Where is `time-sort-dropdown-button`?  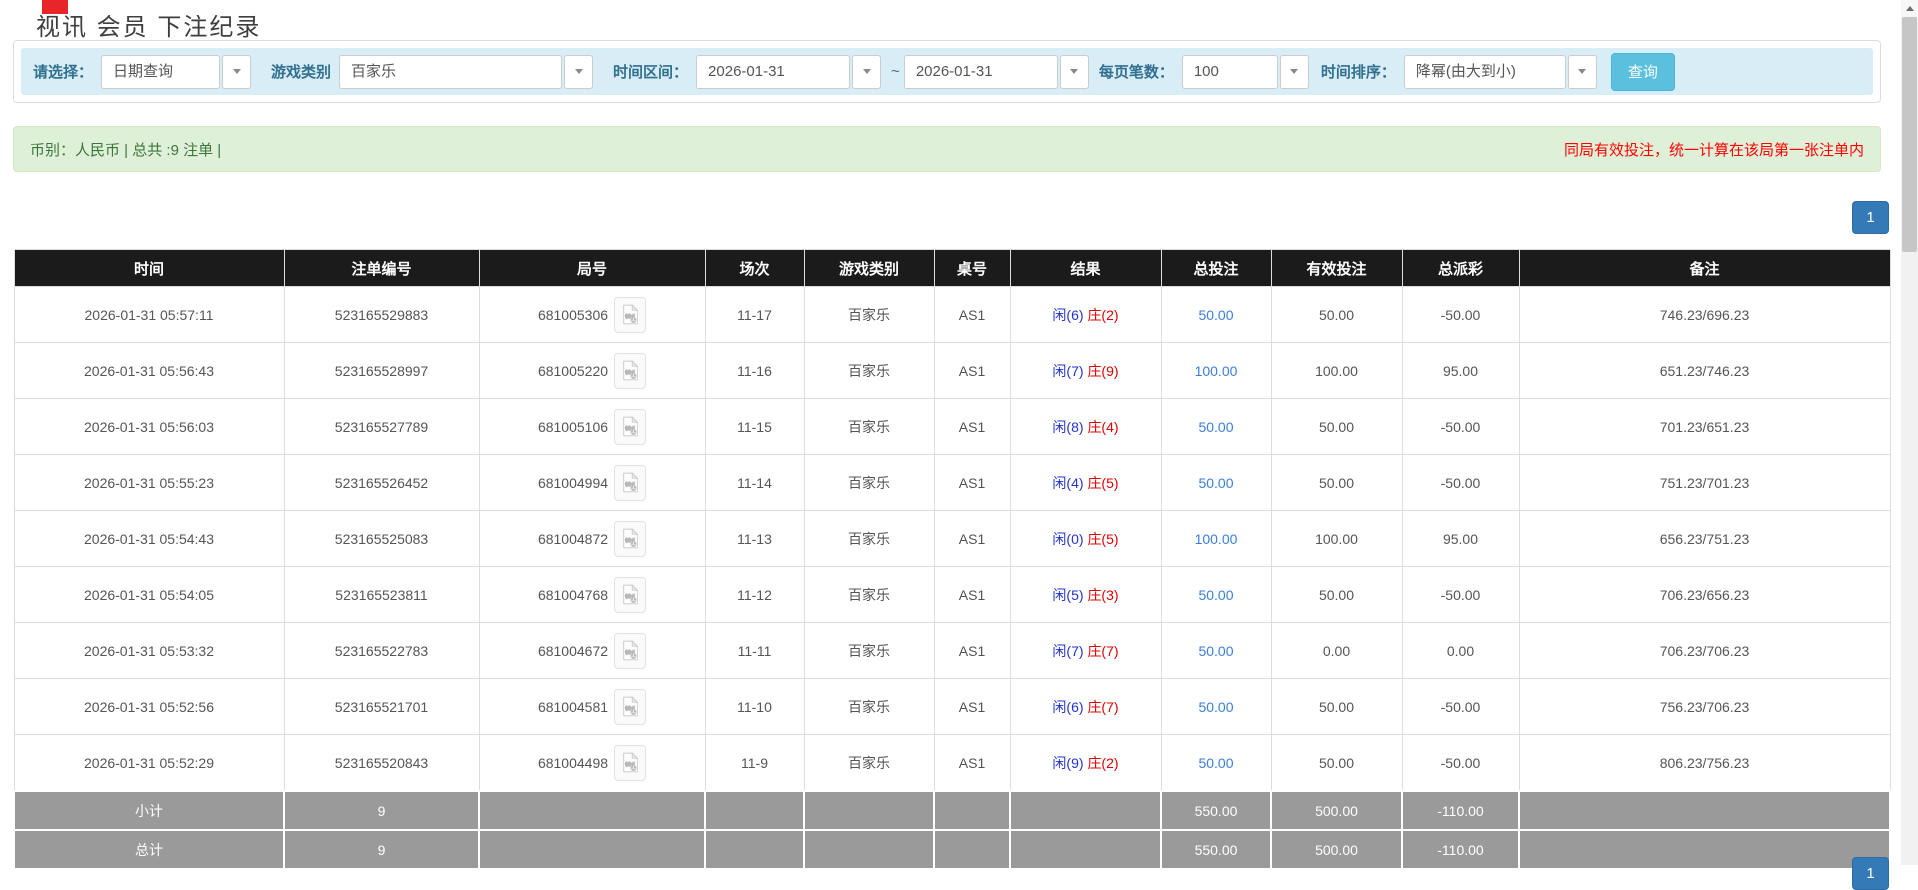
time-sort-dropdown-button is located at coordinates (1582, 71).